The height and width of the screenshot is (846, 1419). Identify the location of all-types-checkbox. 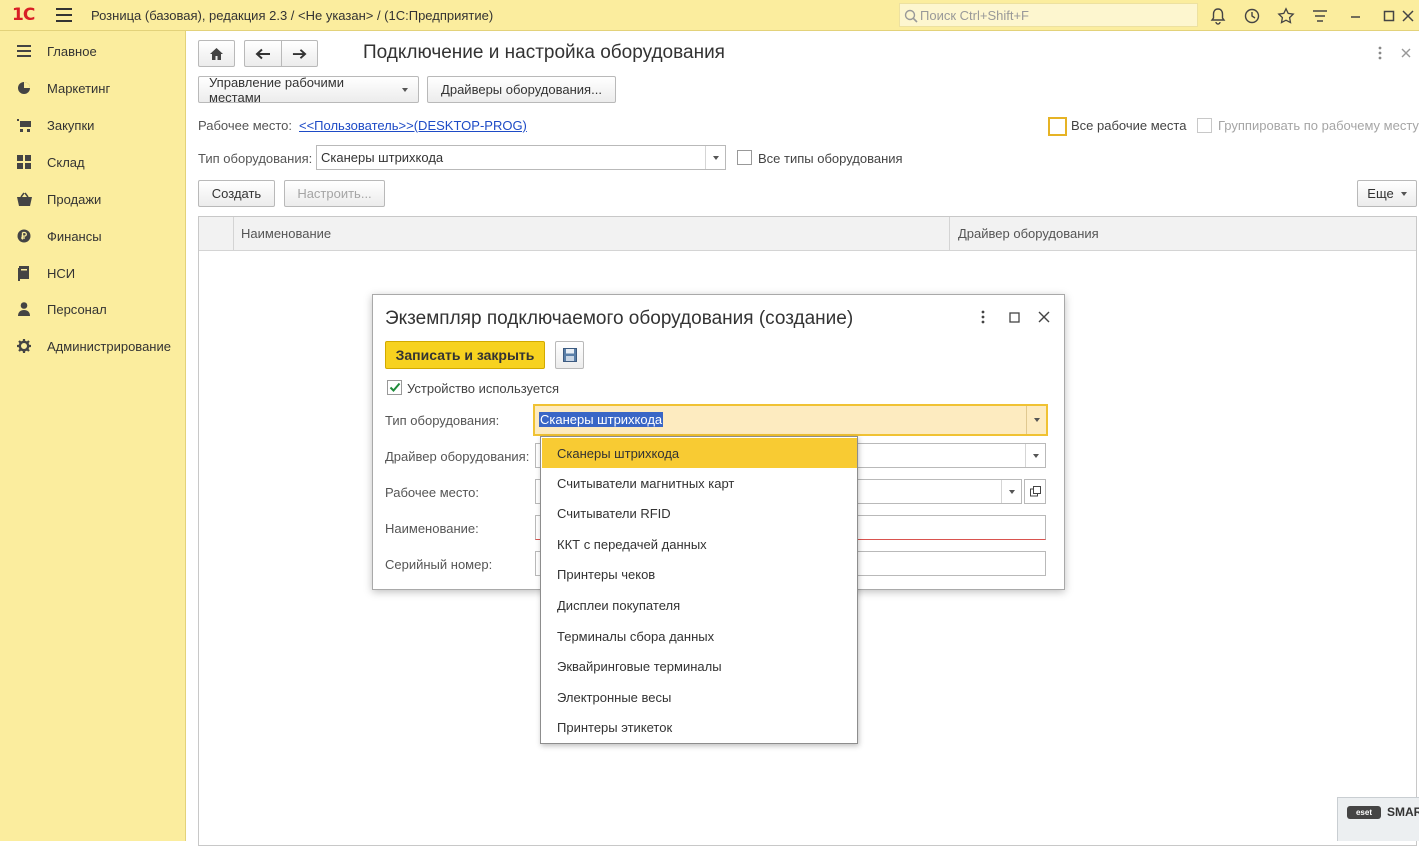
(744, 157).